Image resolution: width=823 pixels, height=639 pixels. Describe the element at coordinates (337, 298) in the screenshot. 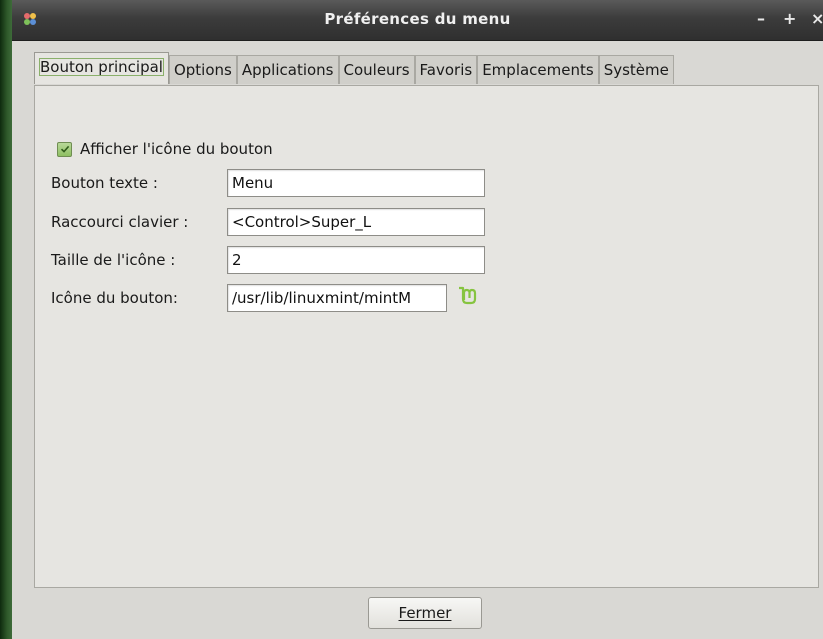

I see `icon-path-input: /usr/lib/linuxmint/mintM` at that location.